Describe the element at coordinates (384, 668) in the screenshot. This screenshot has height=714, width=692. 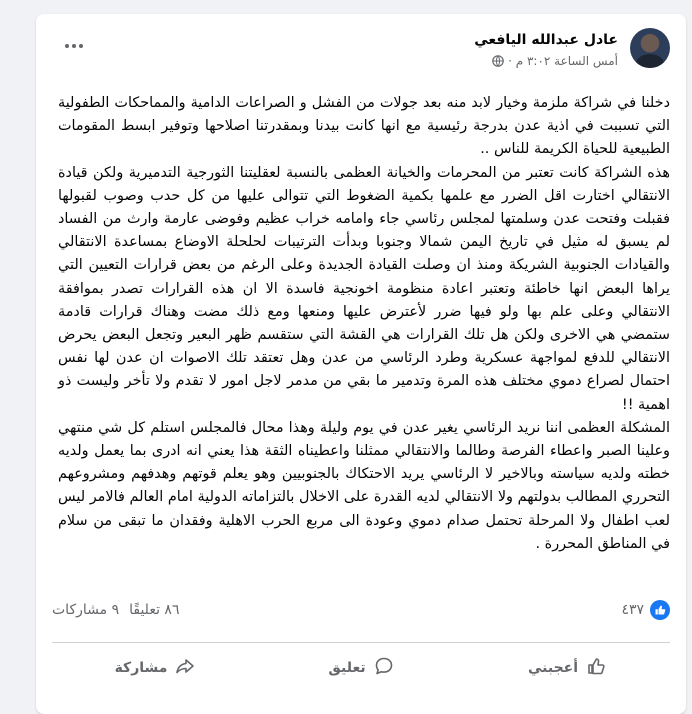
I see `comment-icon` at that location.